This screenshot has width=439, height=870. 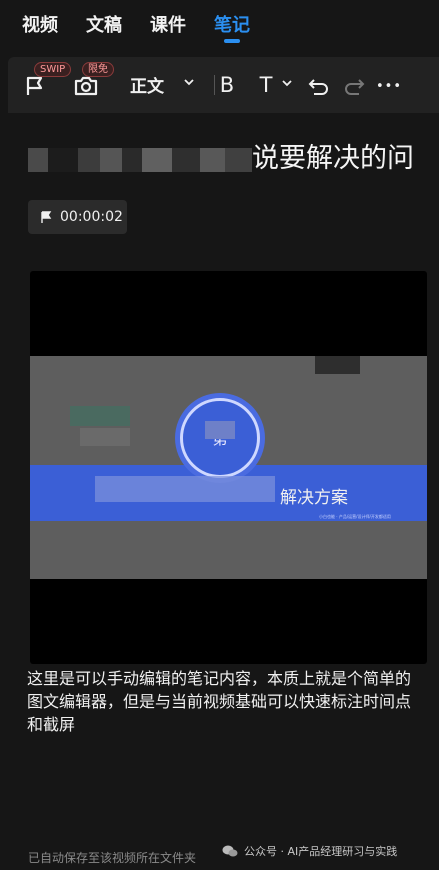 I want to click on flag-badge: SWIP, so click(x=53, y=69).